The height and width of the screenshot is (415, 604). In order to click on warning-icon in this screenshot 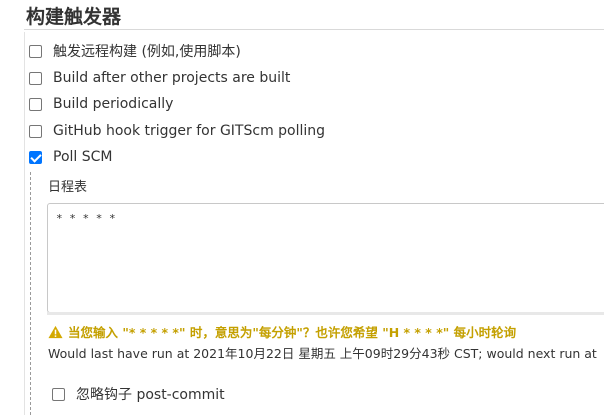, I will do `click(55, 331)`.